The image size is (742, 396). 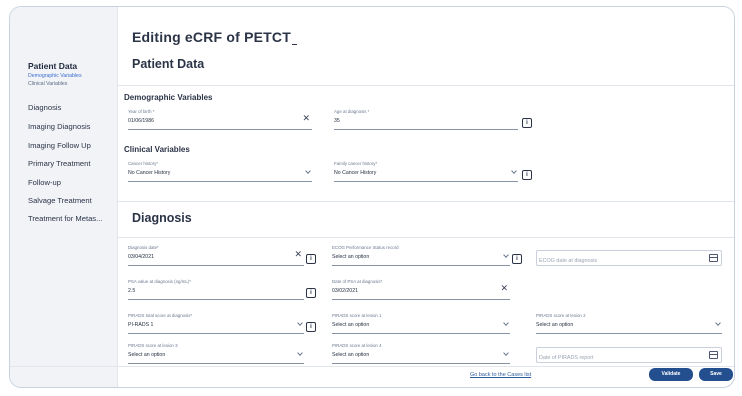 What do you see at coordinates (59, 126) in the screenshot?
I see `sidebar-item-imaging-diagnosis: Imaging Diagnosis` at bounding box center [59, 126].